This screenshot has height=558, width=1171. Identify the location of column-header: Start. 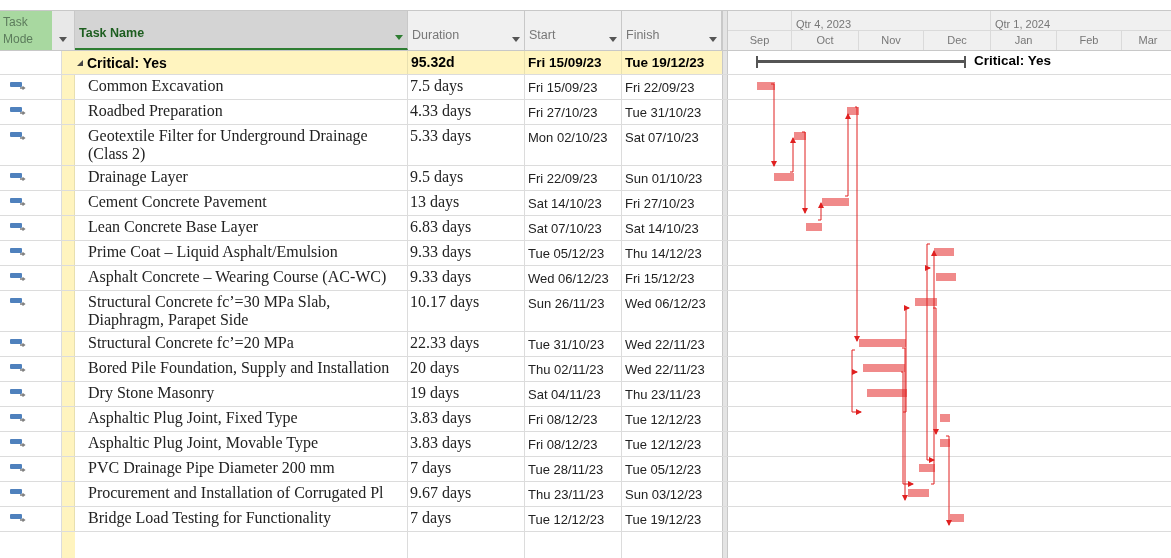
(542, 35).